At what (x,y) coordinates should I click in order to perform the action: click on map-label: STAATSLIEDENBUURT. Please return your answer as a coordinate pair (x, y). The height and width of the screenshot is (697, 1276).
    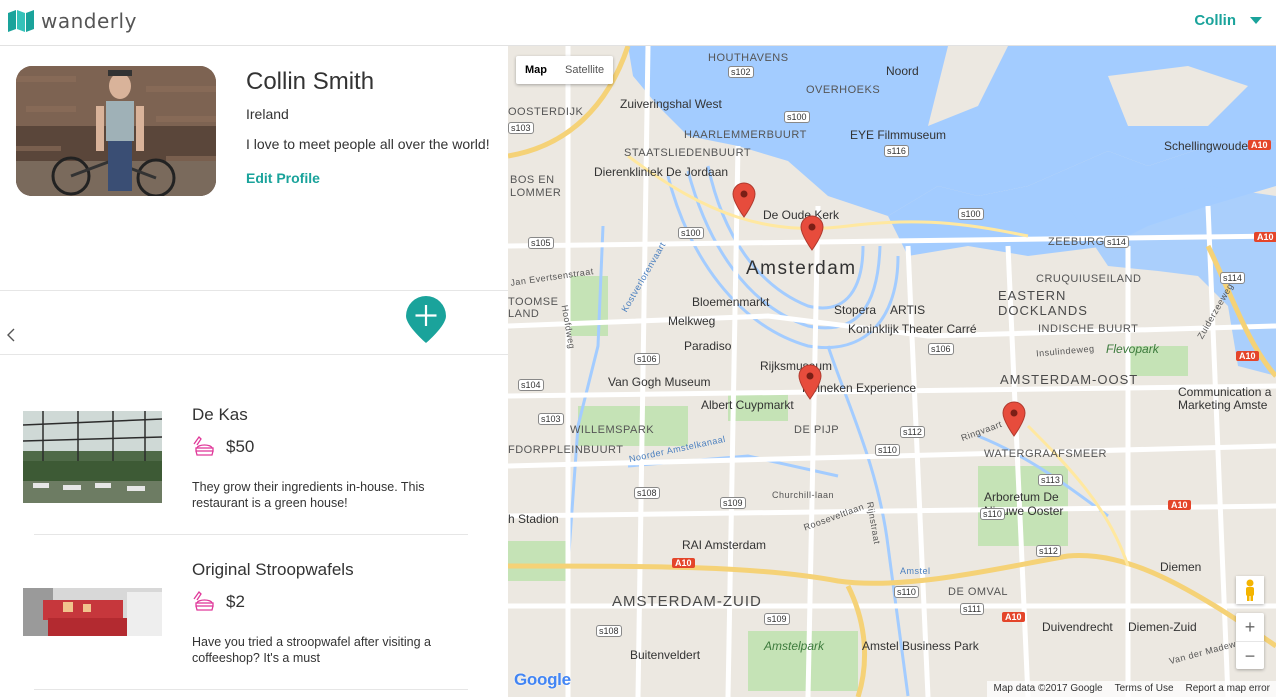
    Looking at the image, I should click on (688, 153).